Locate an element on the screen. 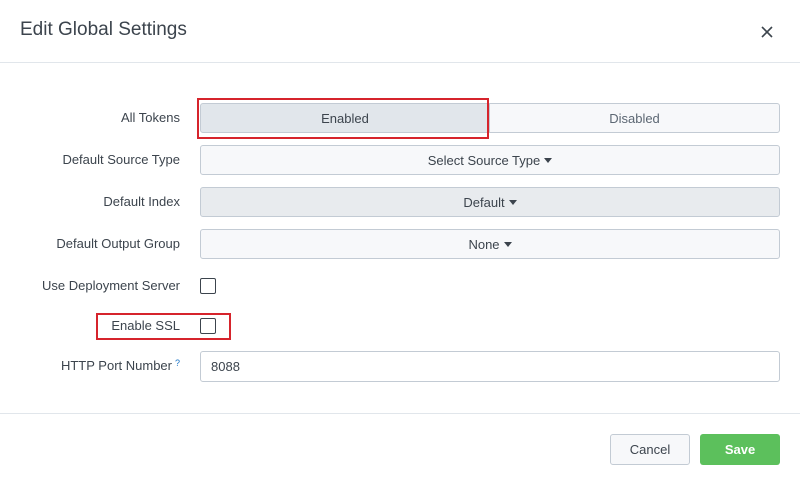 This screenshot has height=483, width=800. default-output-group-label: Default Output Group is located at coordinates (118, 243).